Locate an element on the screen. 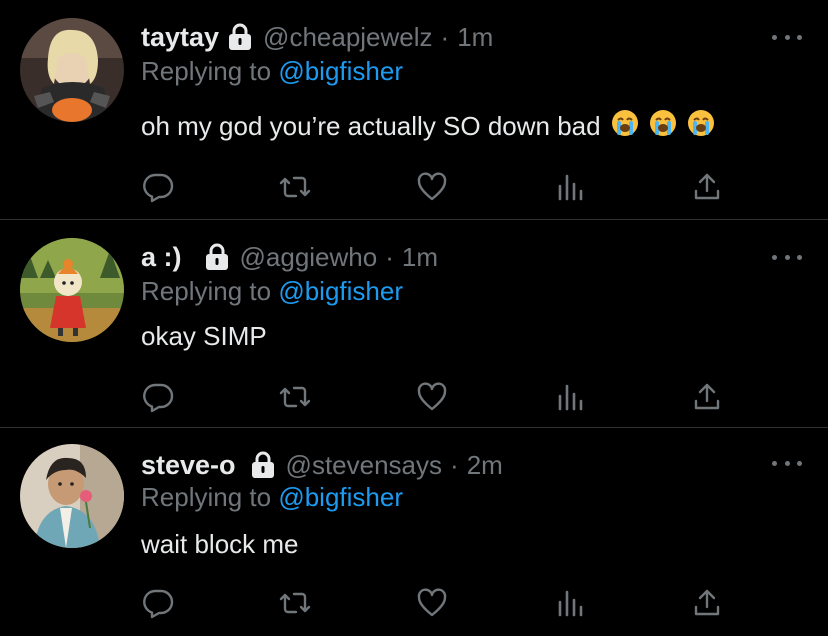 The image size is (828, 636). tweet-text-content: wait block me is located at coordinates (220, 543).